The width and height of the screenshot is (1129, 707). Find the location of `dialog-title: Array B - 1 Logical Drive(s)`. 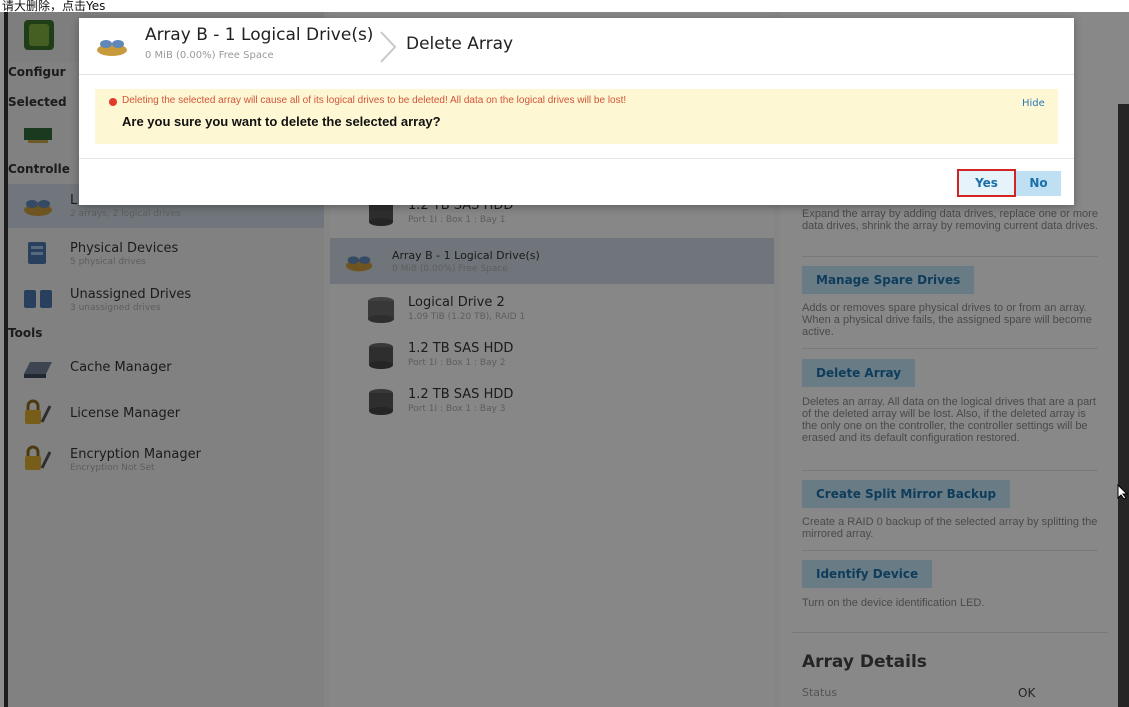

dialog-title: Array B - 1 Logical Drive(s) is located at coordinates (259, 35).